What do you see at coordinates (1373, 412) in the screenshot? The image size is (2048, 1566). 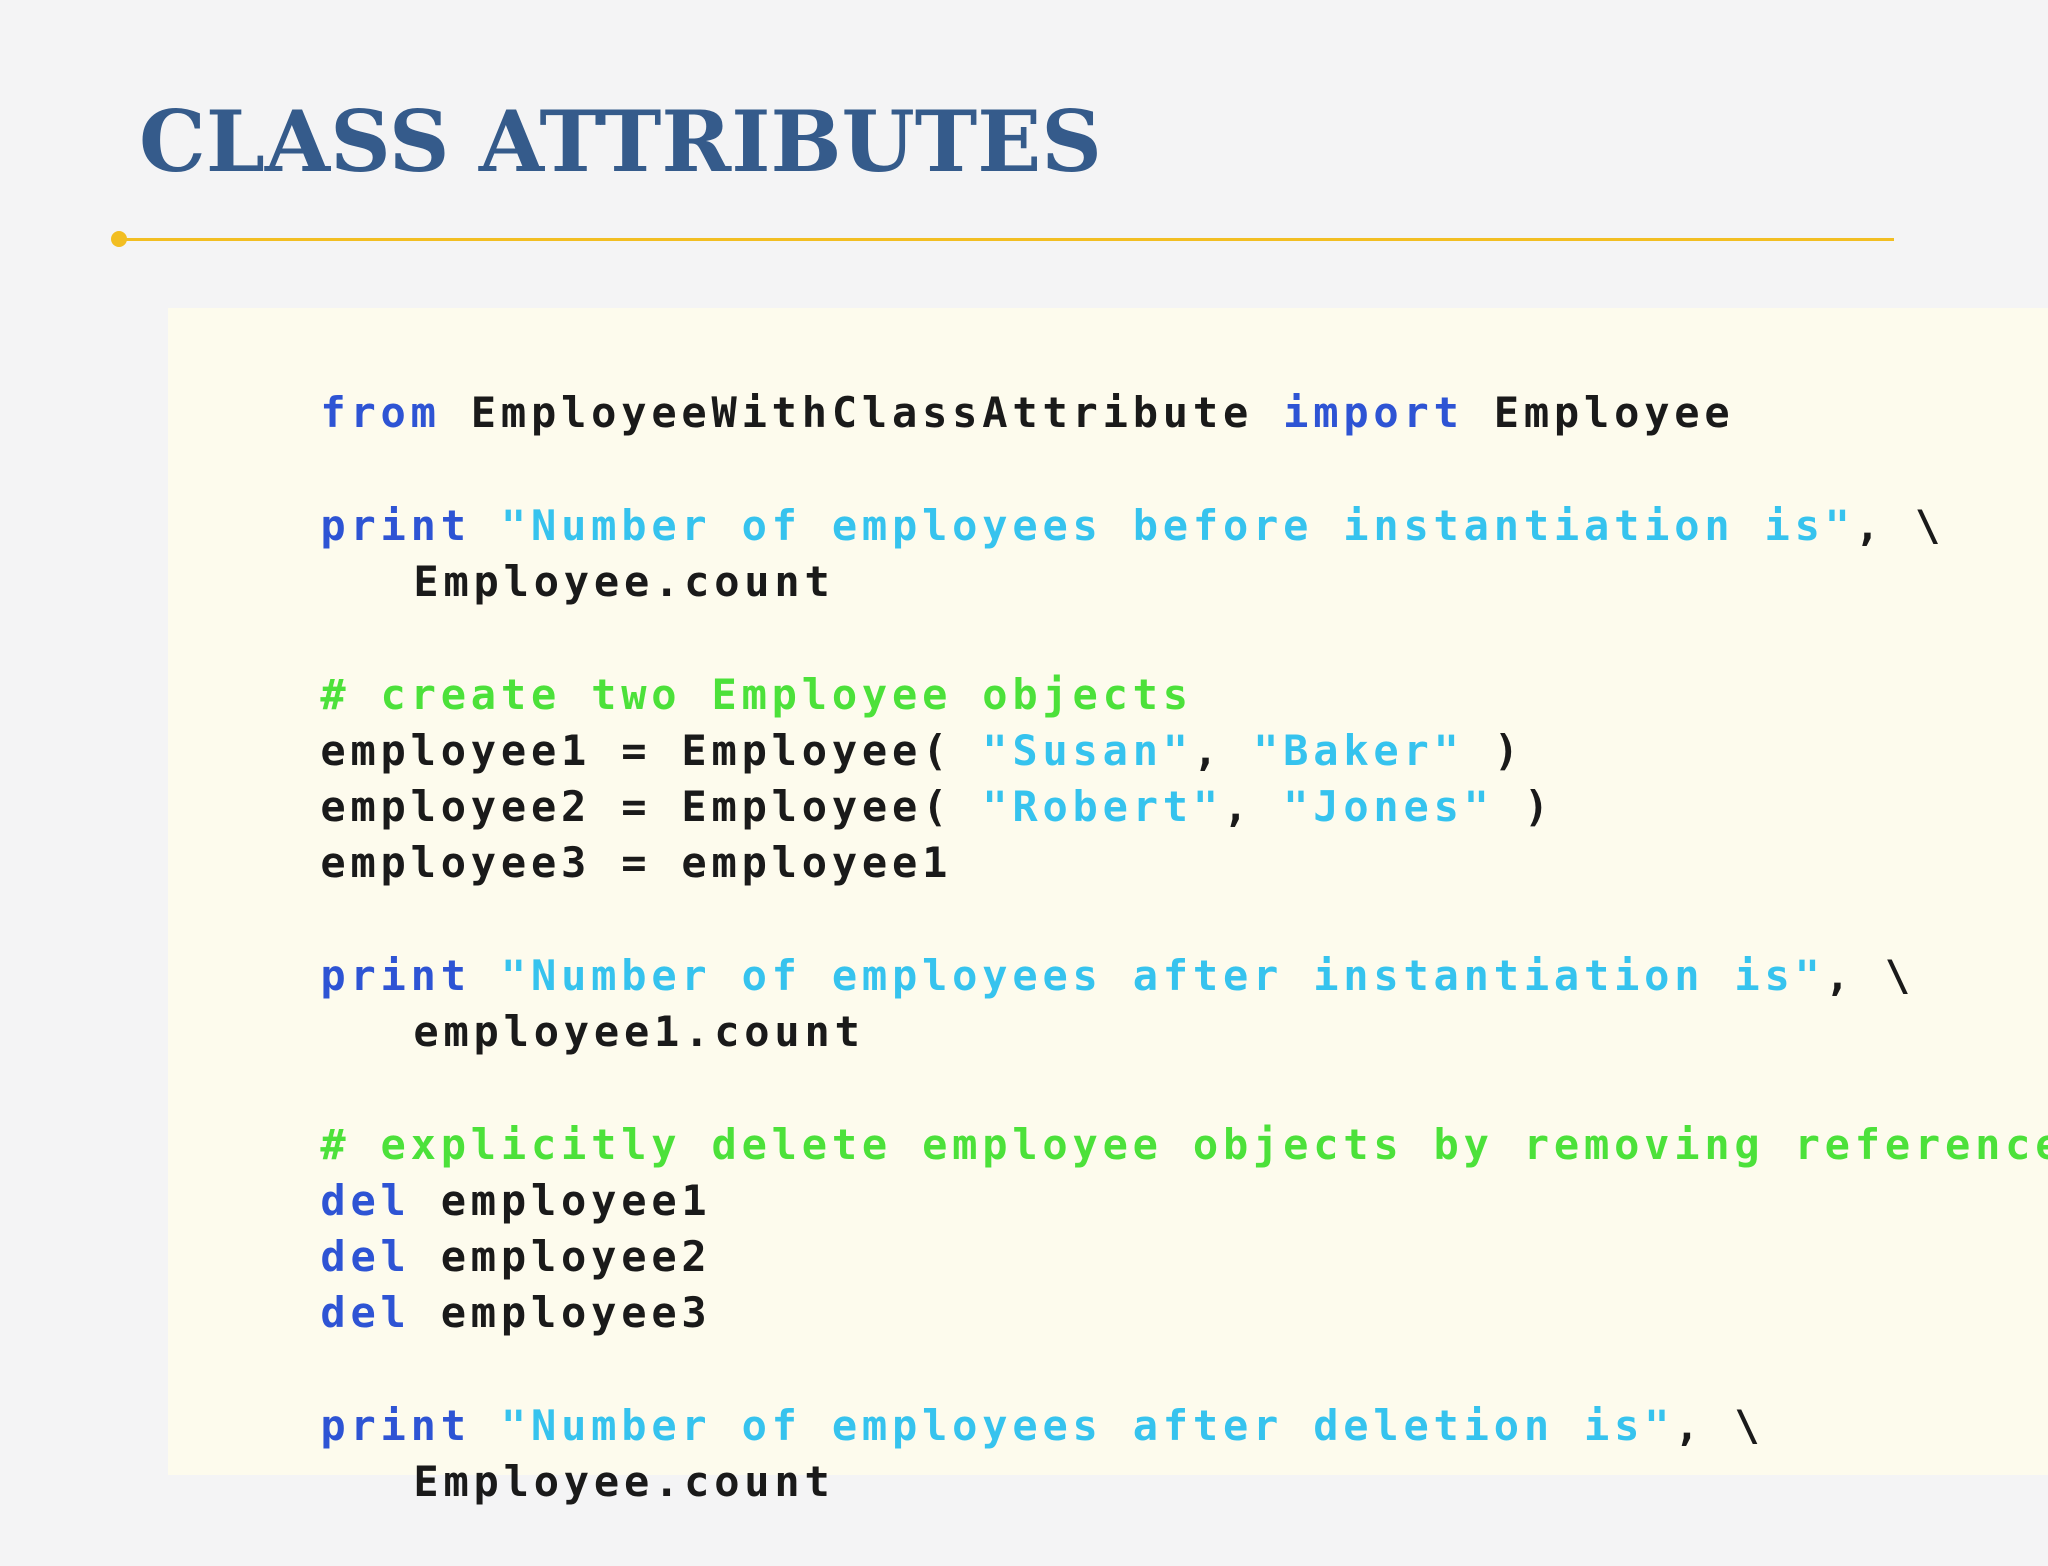 I see `keyword-token: import` at bounding box center [1373, 412].